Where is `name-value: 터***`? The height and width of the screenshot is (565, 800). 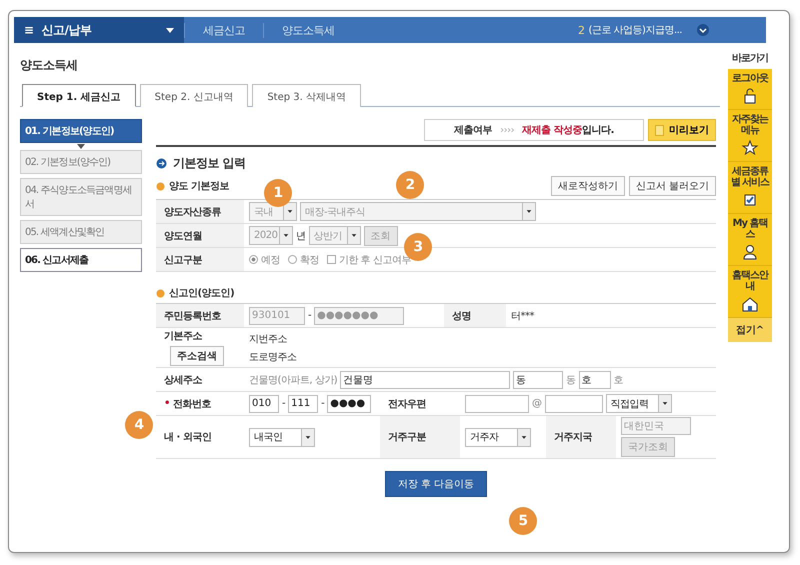 name-value: 터*** is located at coordinates (522, 316).